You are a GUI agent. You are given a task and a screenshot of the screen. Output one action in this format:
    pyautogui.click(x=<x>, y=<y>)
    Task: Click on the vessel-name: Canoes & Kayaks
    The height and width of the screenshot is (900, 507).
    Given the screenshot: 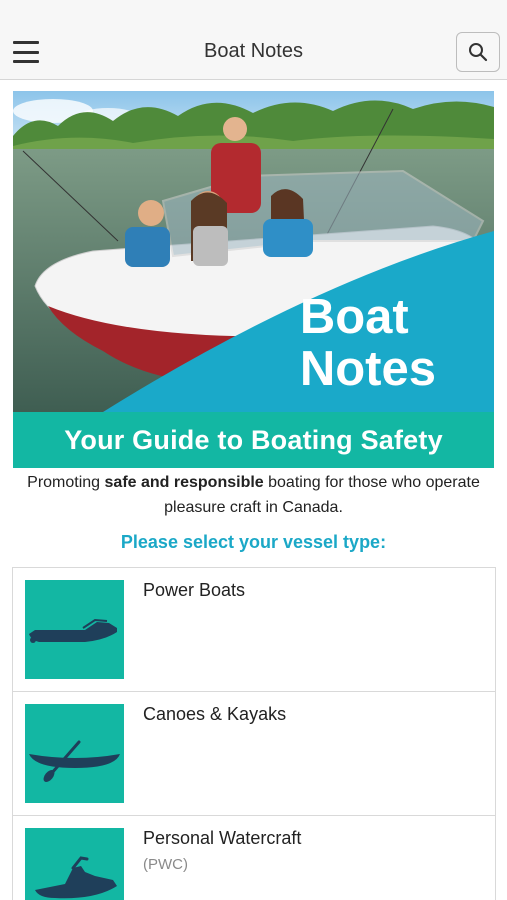 What is the action you would take?
    pyautogui.click(x=215, y=714)
    